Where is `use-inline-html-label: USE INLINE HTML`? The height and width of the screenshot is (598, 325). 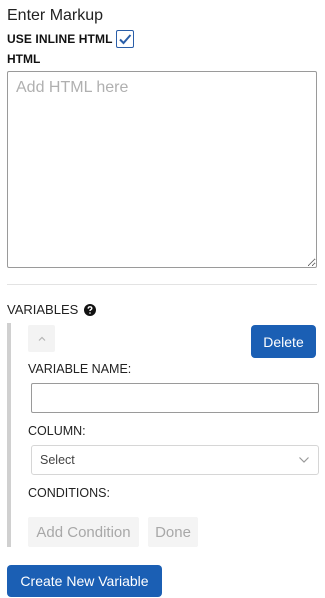 use-inline-html-label: USE INLINE HTML is located at coordinates (60, 39).